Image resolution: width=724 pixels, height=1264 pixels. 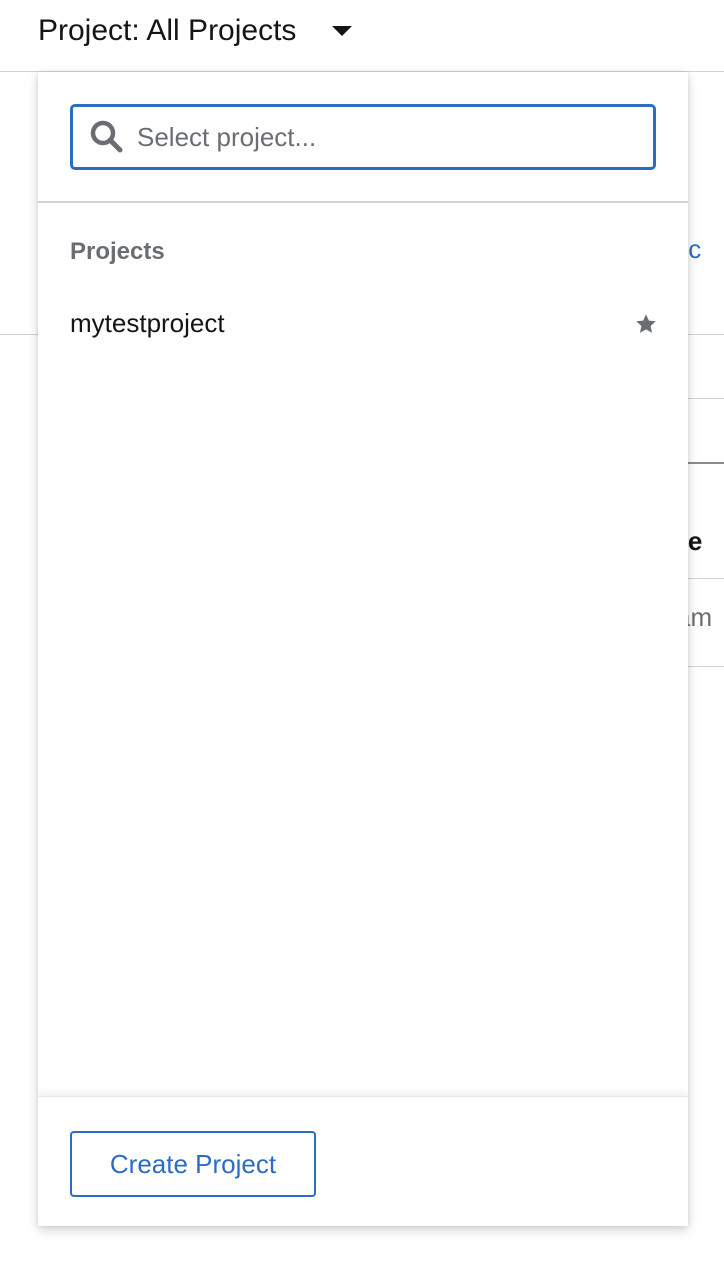 What do you see at coordinates (362, 36) in the screenshot?
I see `top-bar: Project: All Projects` at bounding box center [362, 36].